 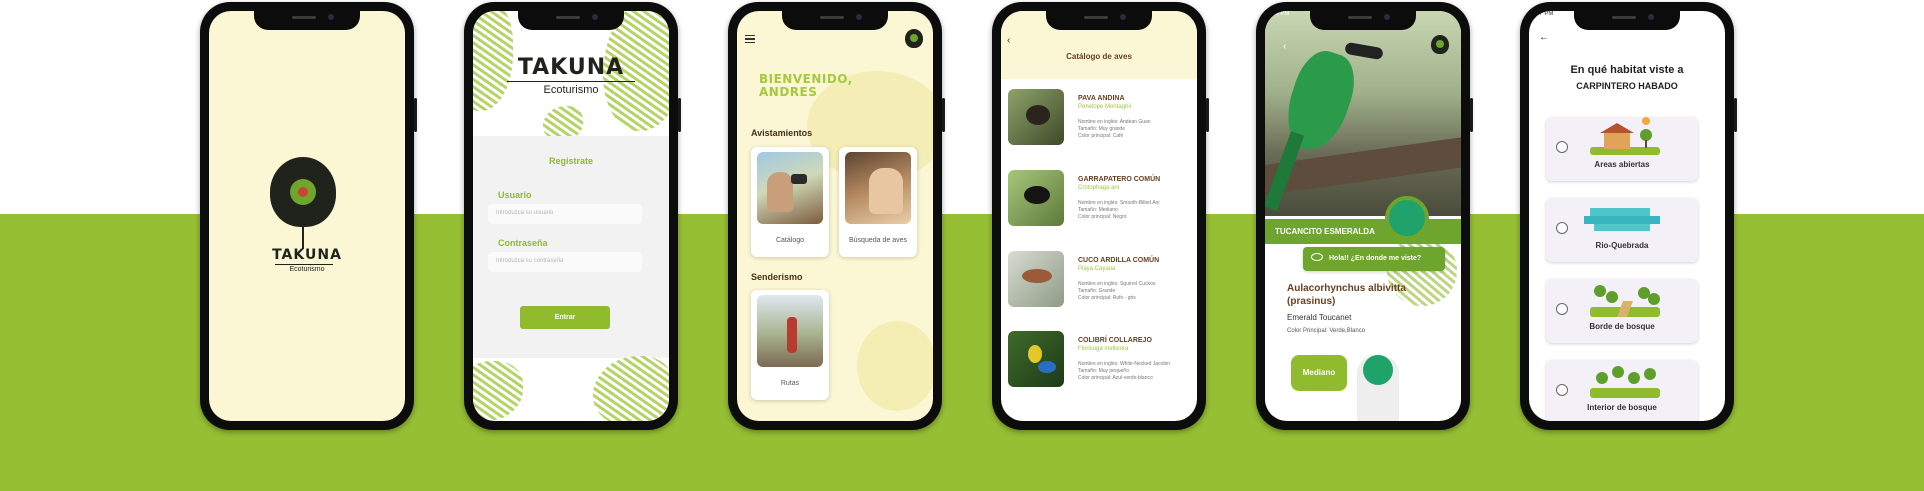 I want to click on status-time: 7:35 PM, so click(x=1278, y=14).